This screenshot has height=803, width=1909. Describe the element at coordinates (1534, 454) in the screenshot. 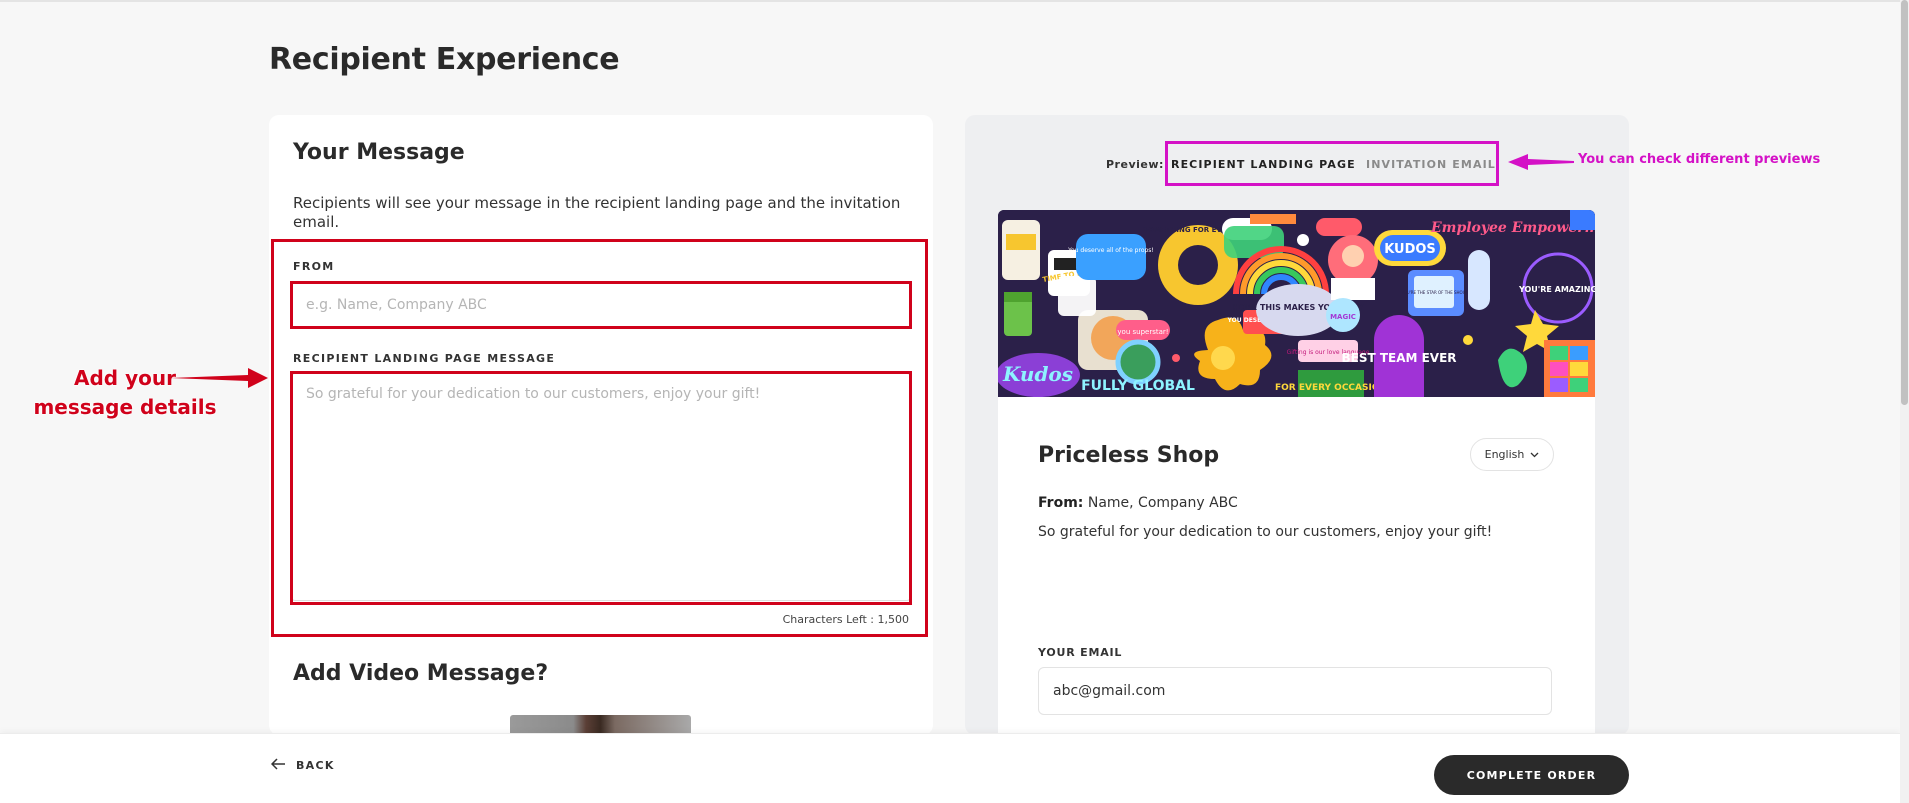

I see `chevron-down-icon` at that location.